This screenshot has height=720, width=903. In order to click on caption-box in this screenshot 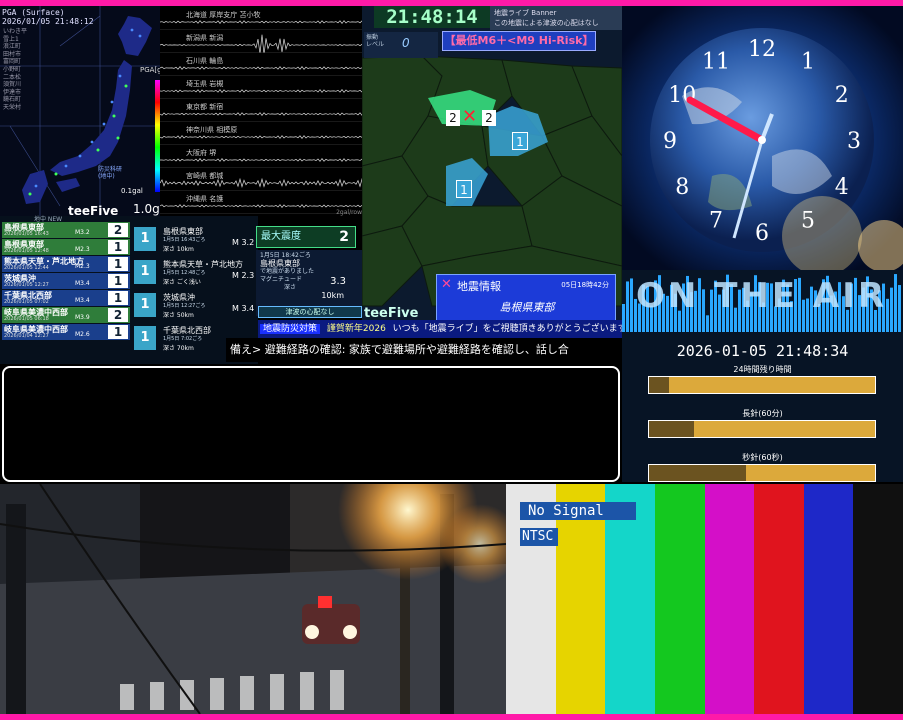, I will do `click(311, 424)`.